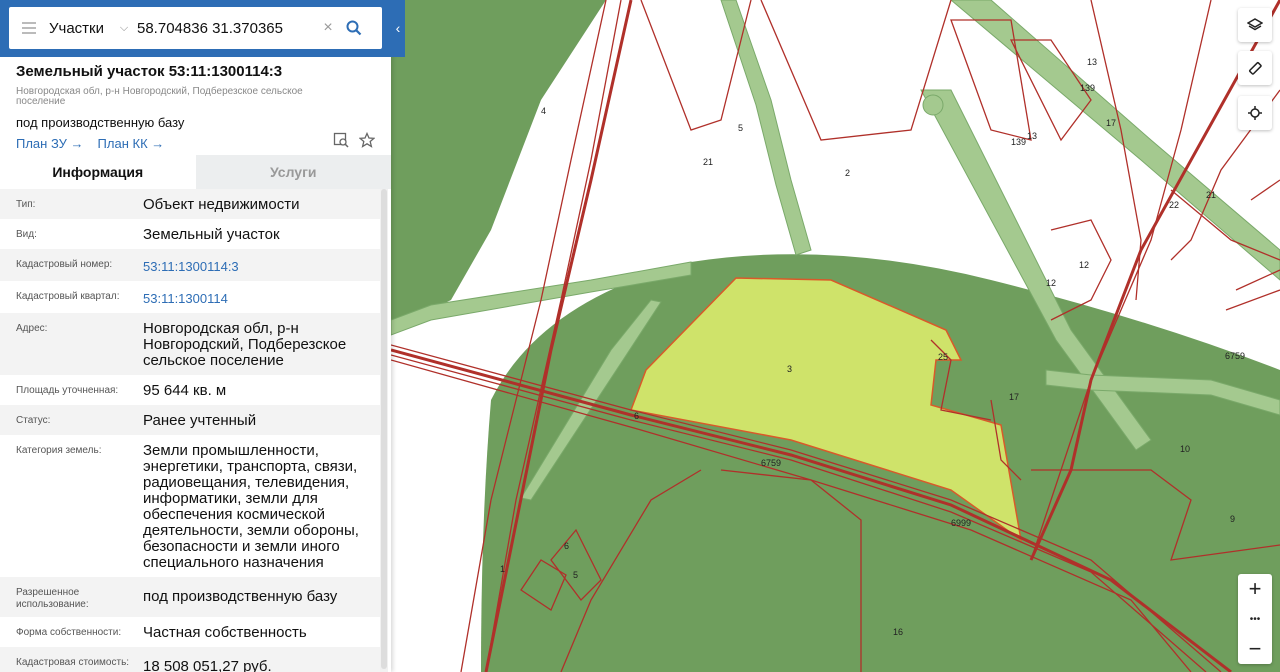 The height and width of the screenshot is (672, 1280). Describe the element at coordinates (502, 569) in the screenshot. I see `map-label: 1` at that location.